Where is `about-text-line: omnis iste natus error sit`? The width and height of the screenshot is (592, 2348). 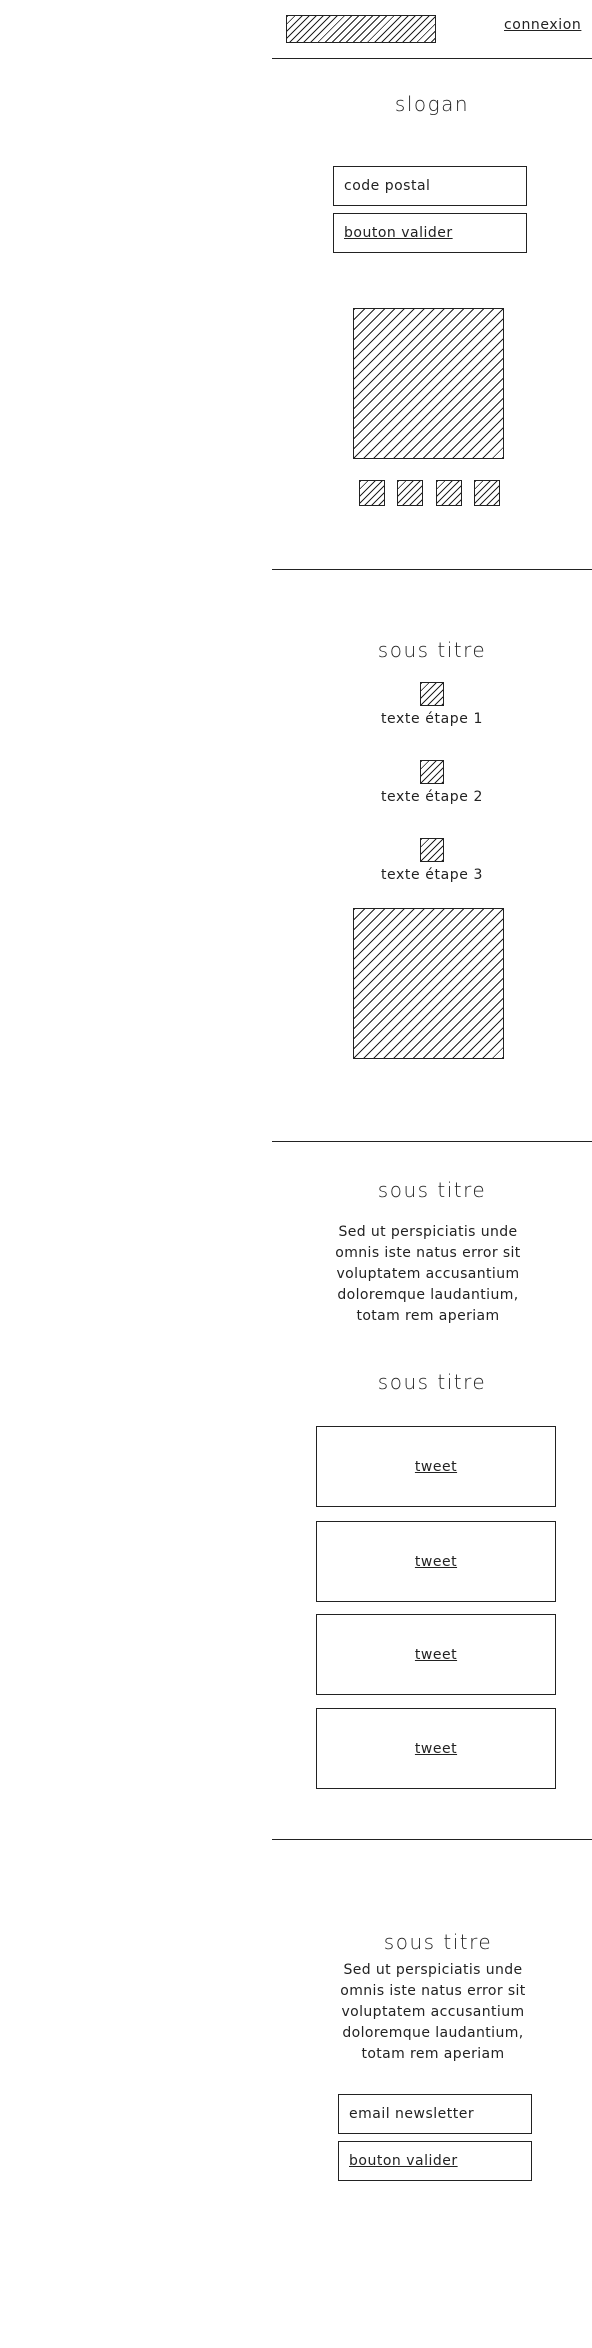 about-text-line: omnis iste natus error sit is located at coordinates (428, 1253).